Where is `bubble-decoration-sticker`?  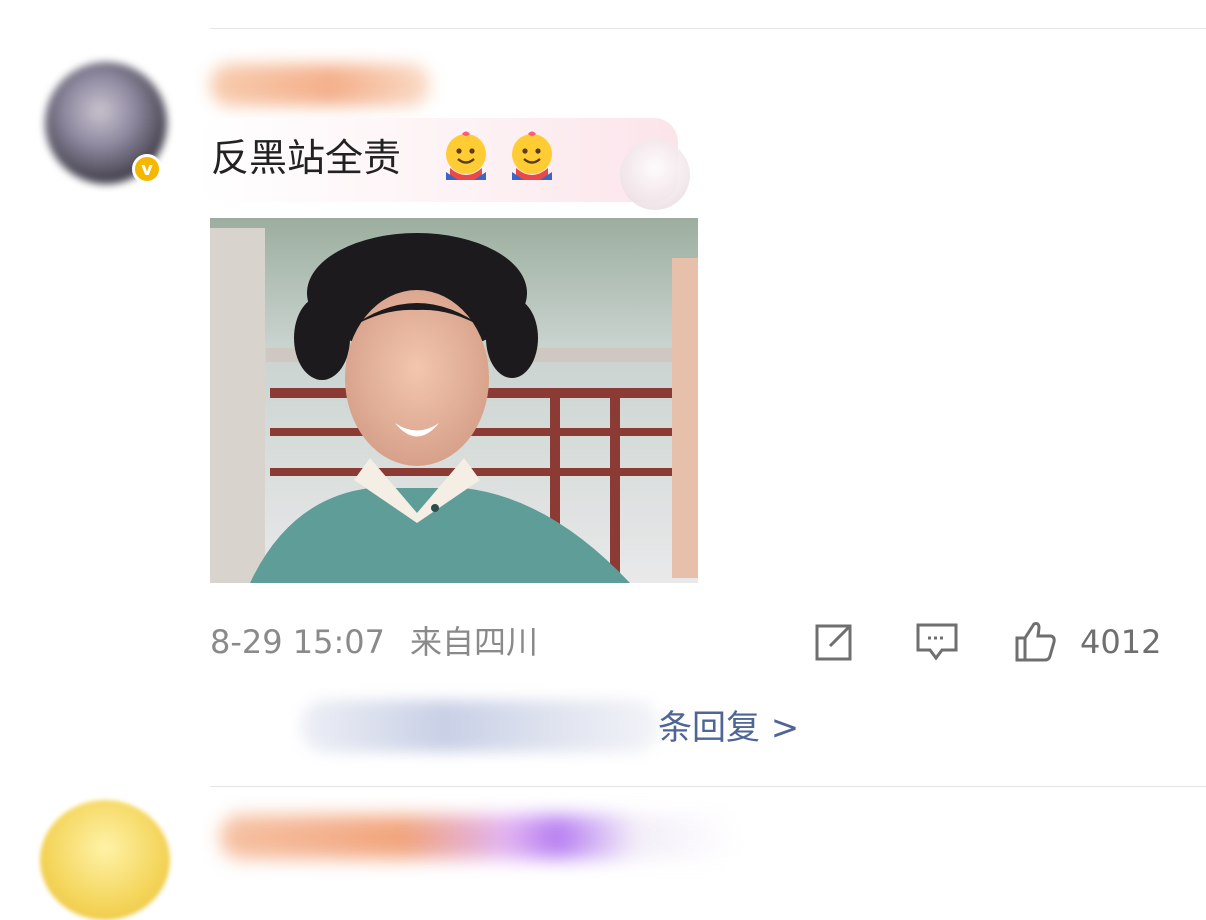
bubble-decoration-sticker is located at coordinates (655, 175).